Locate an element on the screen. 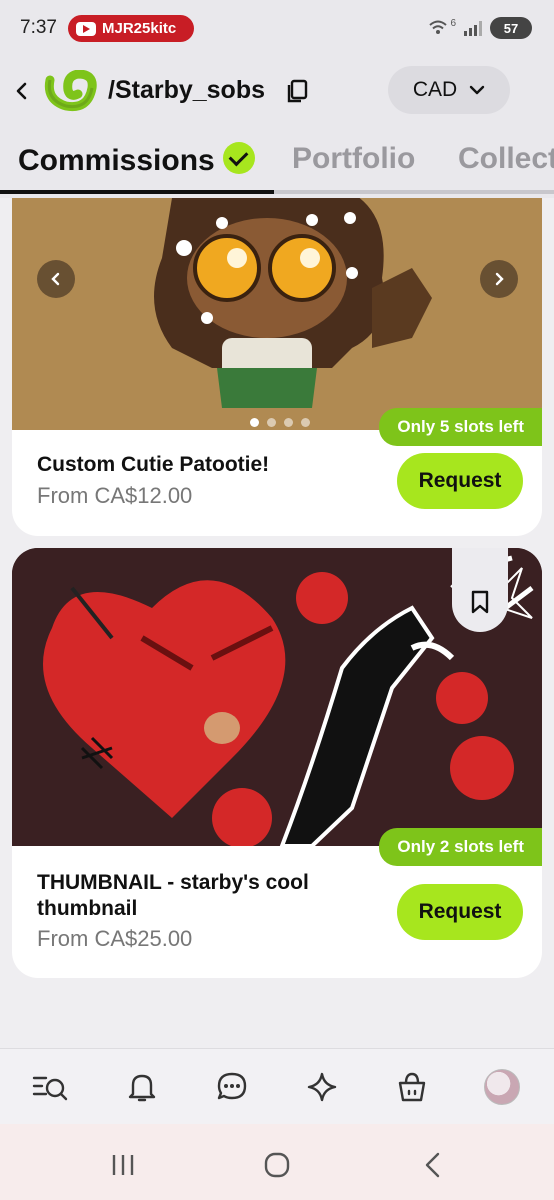 The height and width of the screenshot is (1200, 554). back-icon is located at coordinates (433, 1165).